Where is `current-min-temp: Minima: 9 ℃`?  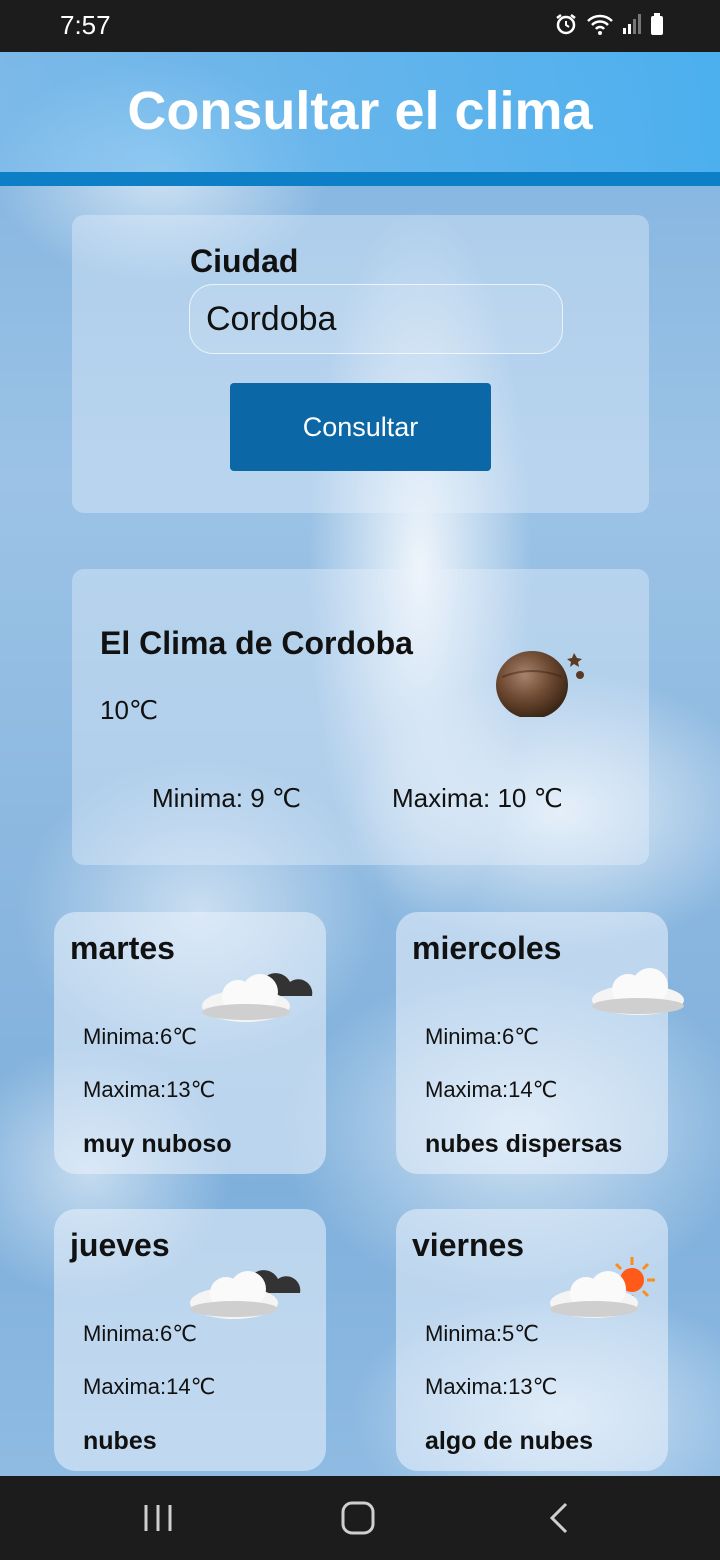 current-min-temp: Minima: 9 ℃ is located at coordinates (227, 798).